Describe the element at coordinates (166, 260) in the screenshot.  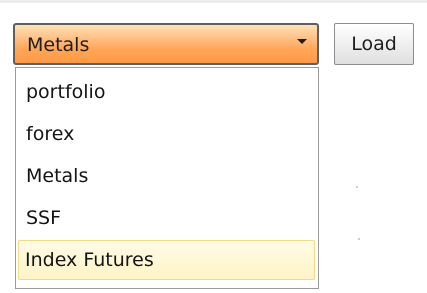
I see `dropdown-option-index-futures: Index Futures` at that location.